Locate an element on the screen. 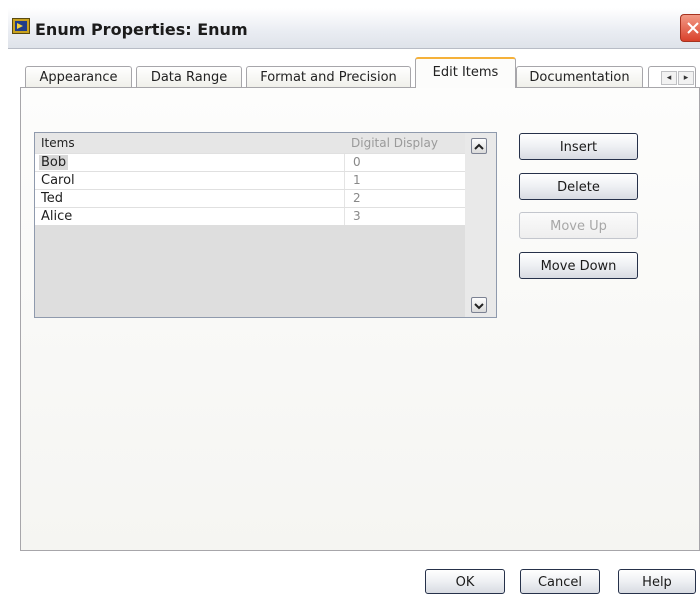  chevron-right-icon: ▸ is located at coordinates (686, 78).